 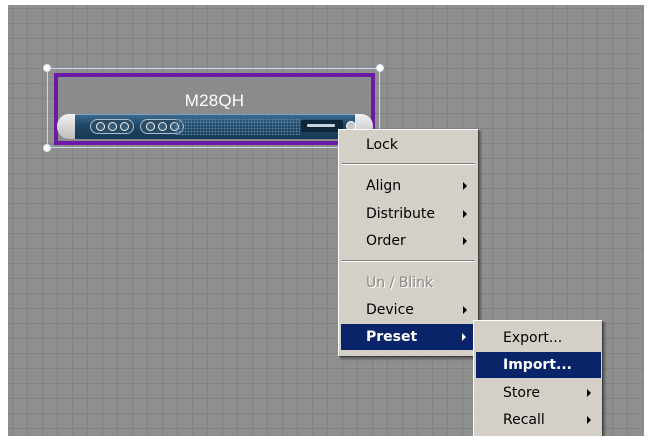 I want to click on selection-handle-top-right, so click(x=380, y=68).